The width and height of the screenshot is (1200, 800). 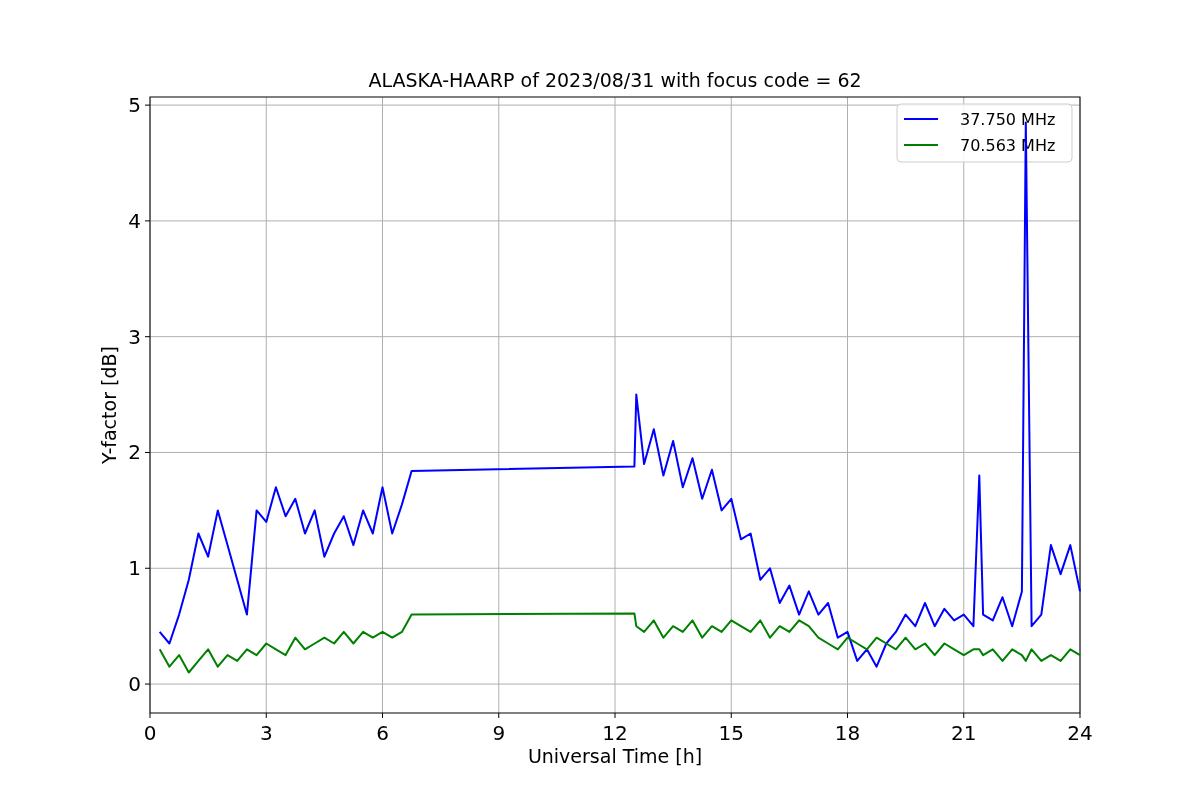 What do you see at coordinates (134, 220) in the screenshot?
I see `y-tick-label: 4` at bounding box center [134, 220].